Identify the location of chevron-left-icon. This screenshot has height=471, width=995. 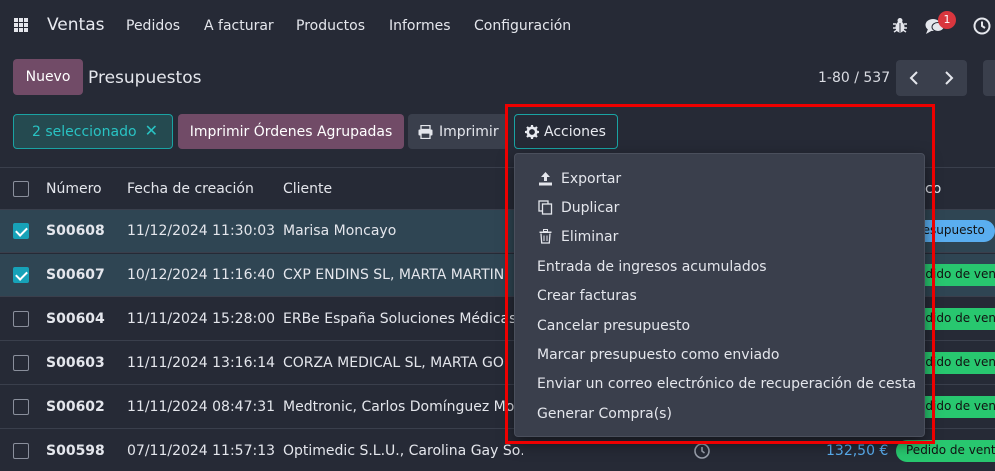
(913, 78).